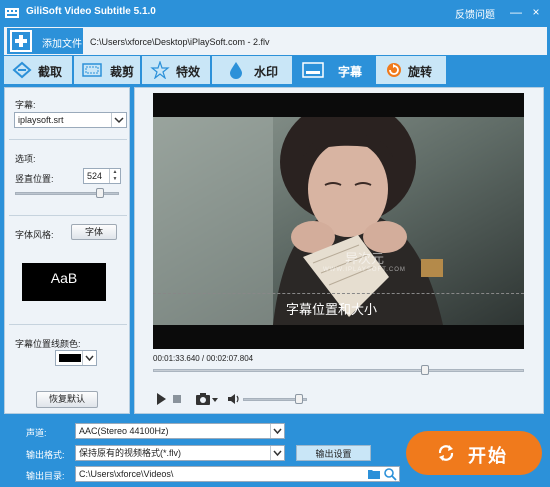 Image resolution: width=550 pixels, height=487 pixels. What do you see at coordinates (45, 476) in the screenshot?
I see `output-dir-label: 输出目录:` at bounding box center [45, 476].